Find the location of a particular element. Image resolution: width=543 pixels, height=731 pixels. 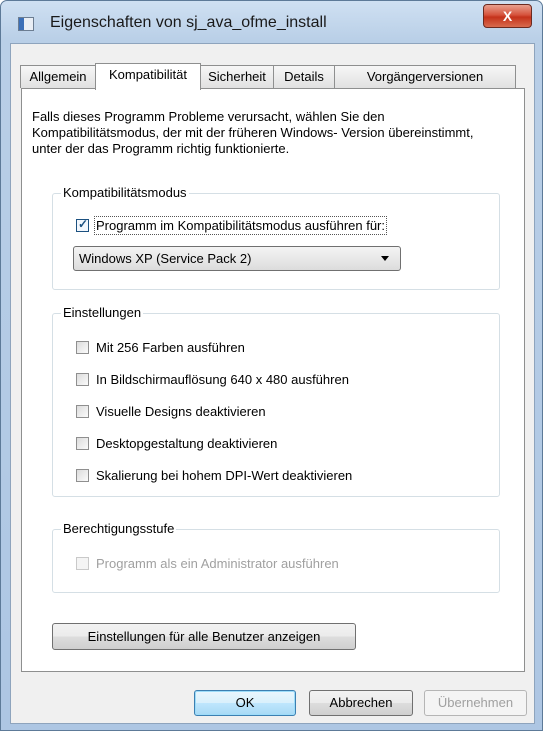

close-button: X is located at coordinates (507, 16).